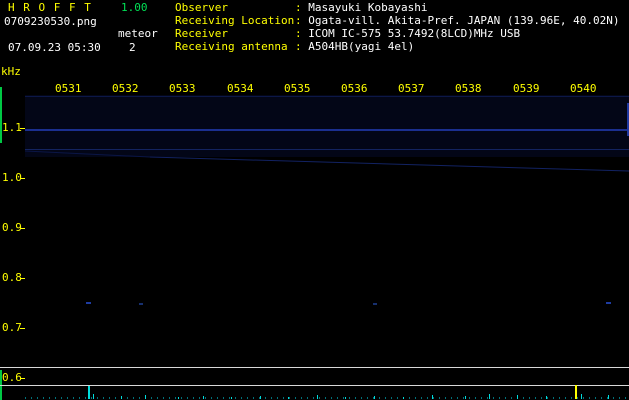 The height and width of the screenshot is (400, 629). Describe the element at coordinates (12, 177) in the screenshot. I see `freq-tick-label: 1.0` at that location.